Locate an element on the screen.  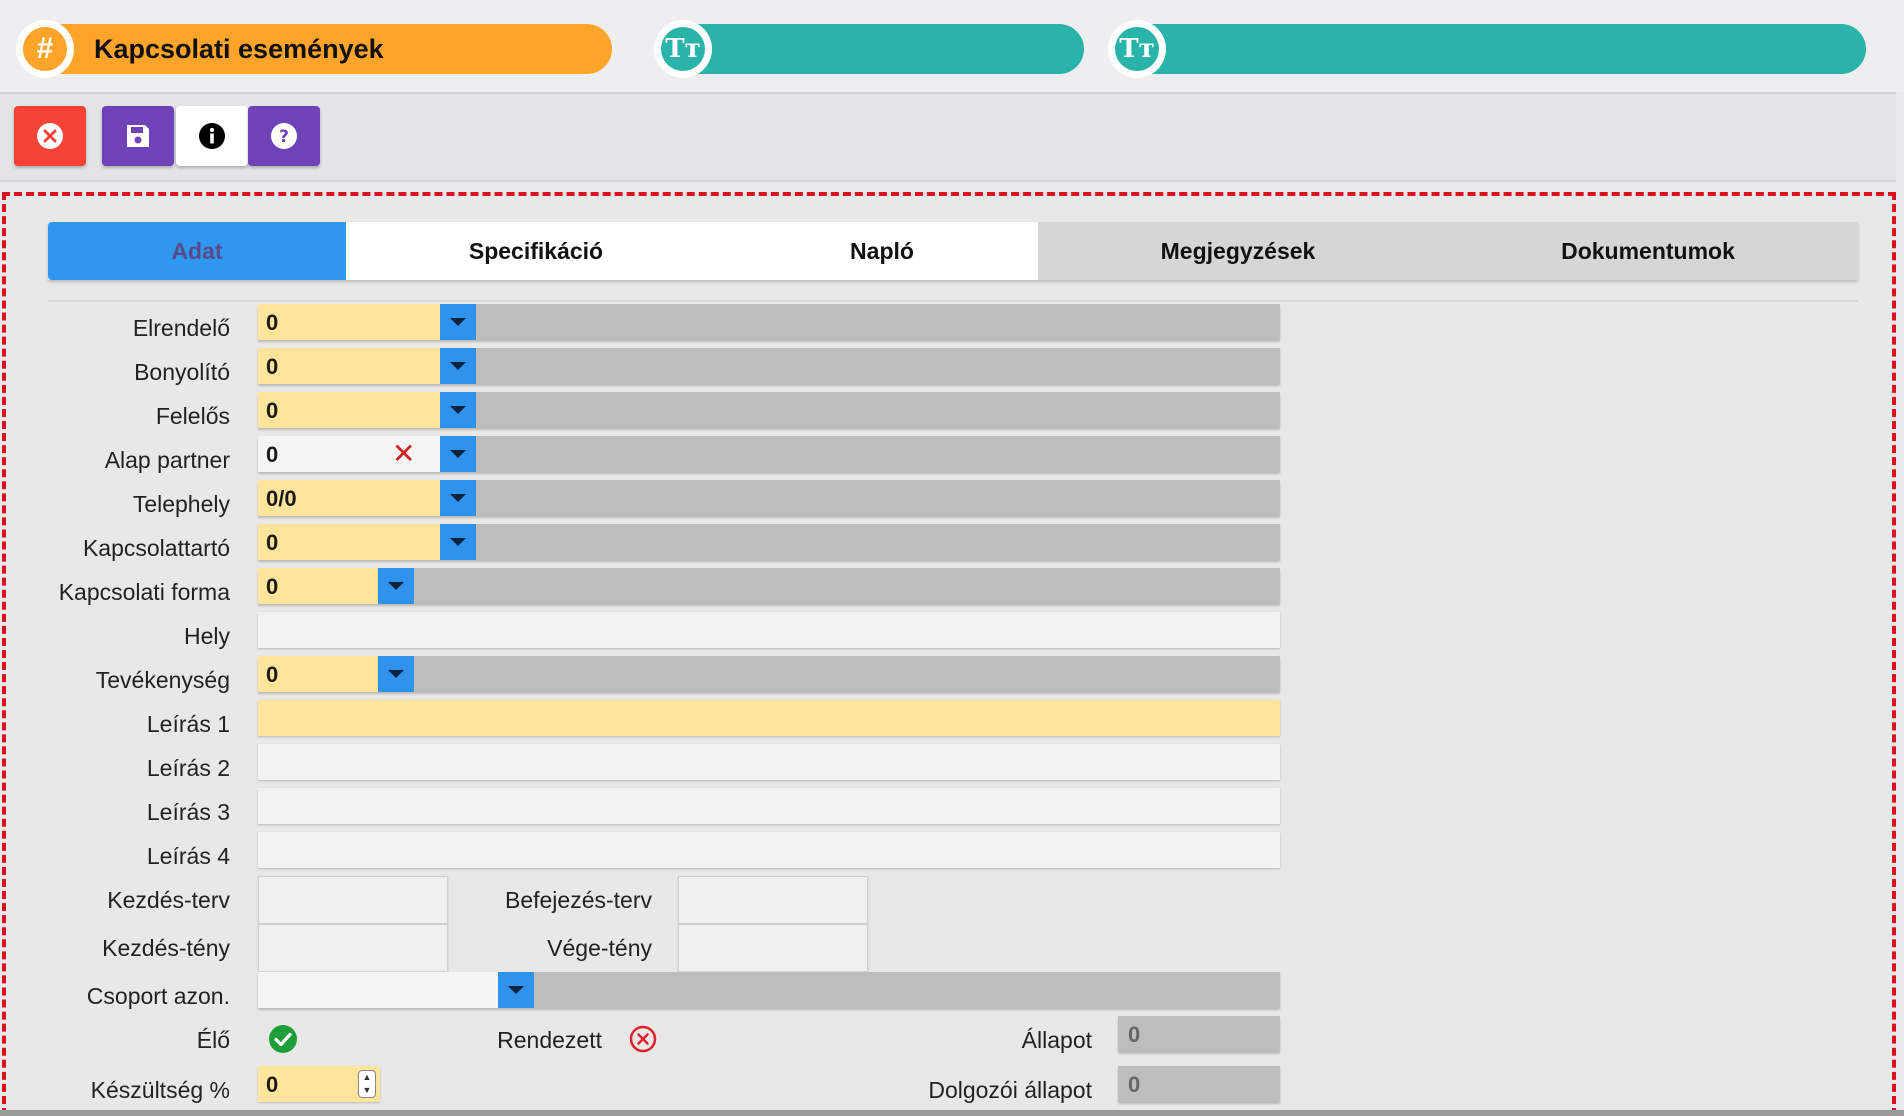
elo-label: Élő is located at coordinates (213, 1040).